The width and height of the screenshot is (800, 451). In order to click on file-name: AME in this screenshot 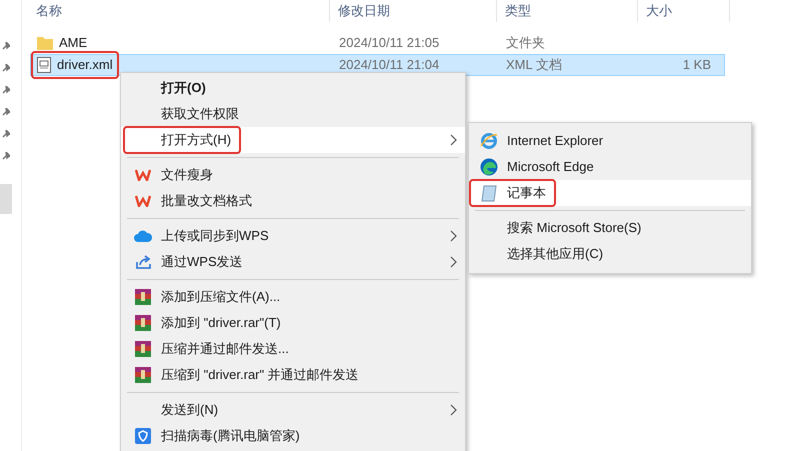, I will do `click(73, 43)`.